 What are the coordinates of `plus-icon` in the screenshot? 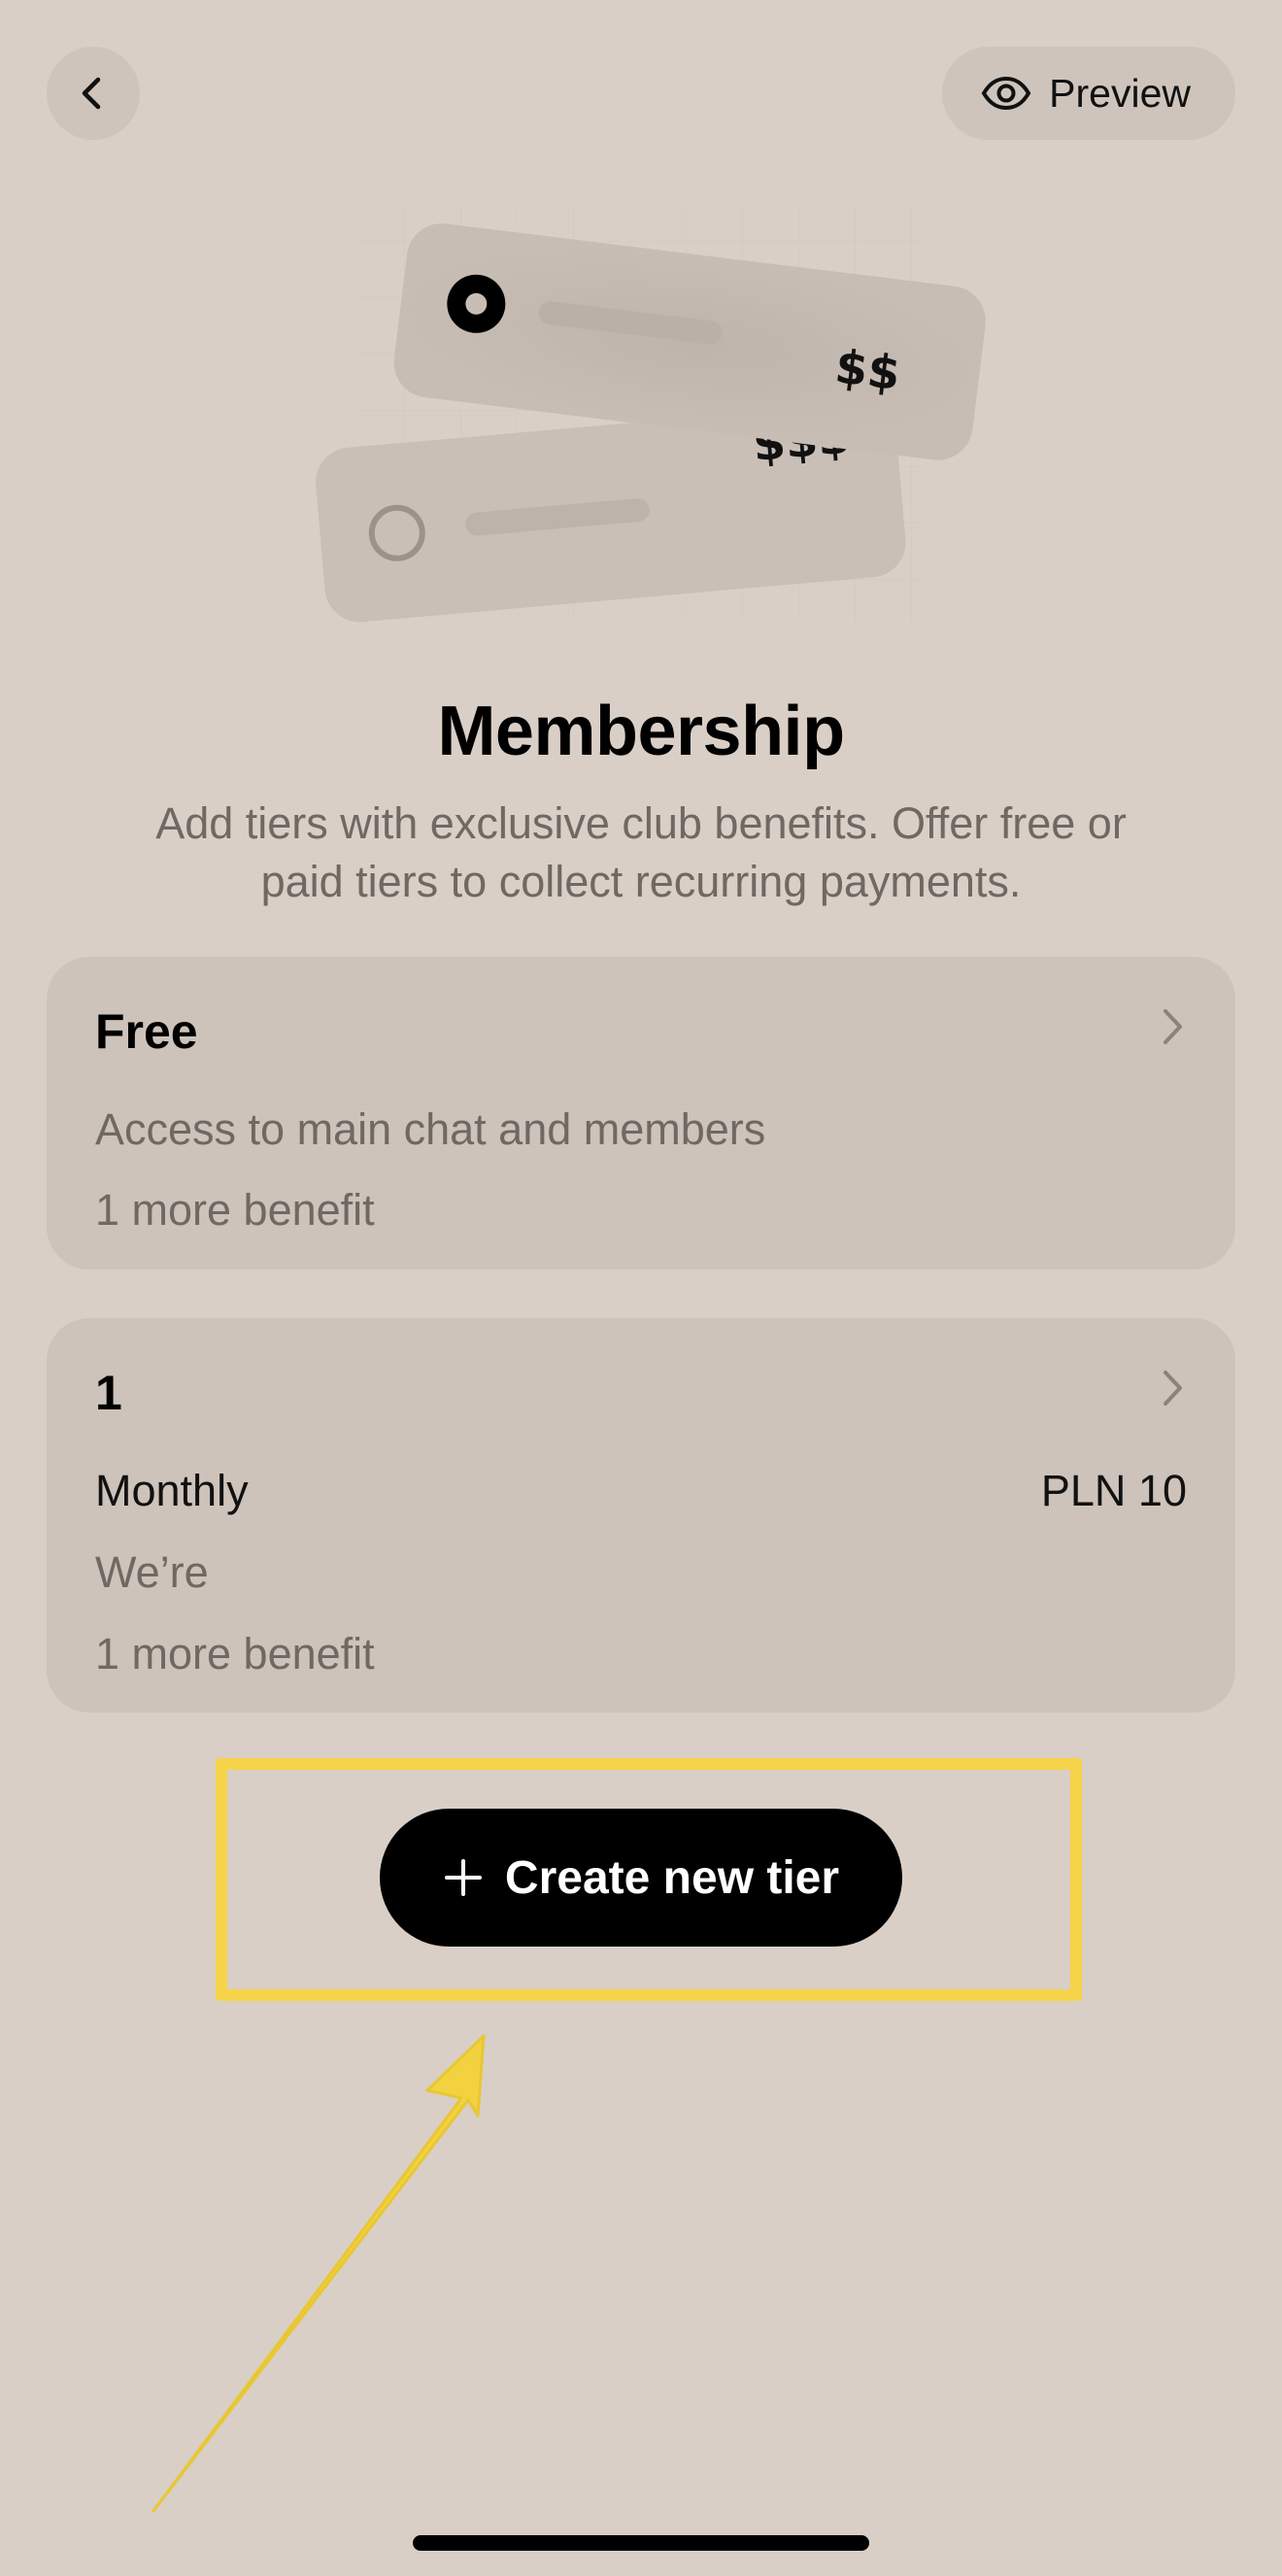 It's located at (463, 1877).